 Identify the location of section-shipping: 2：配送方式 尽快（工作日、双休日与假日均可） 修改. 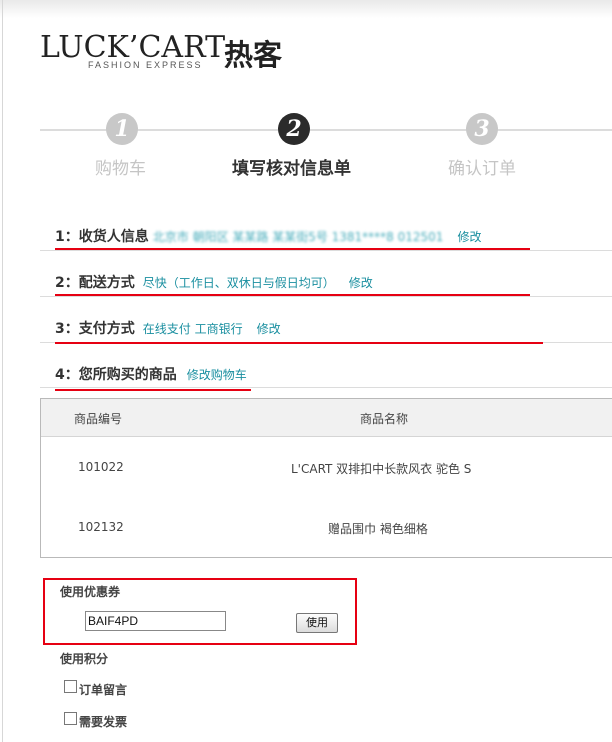
(214, 282).